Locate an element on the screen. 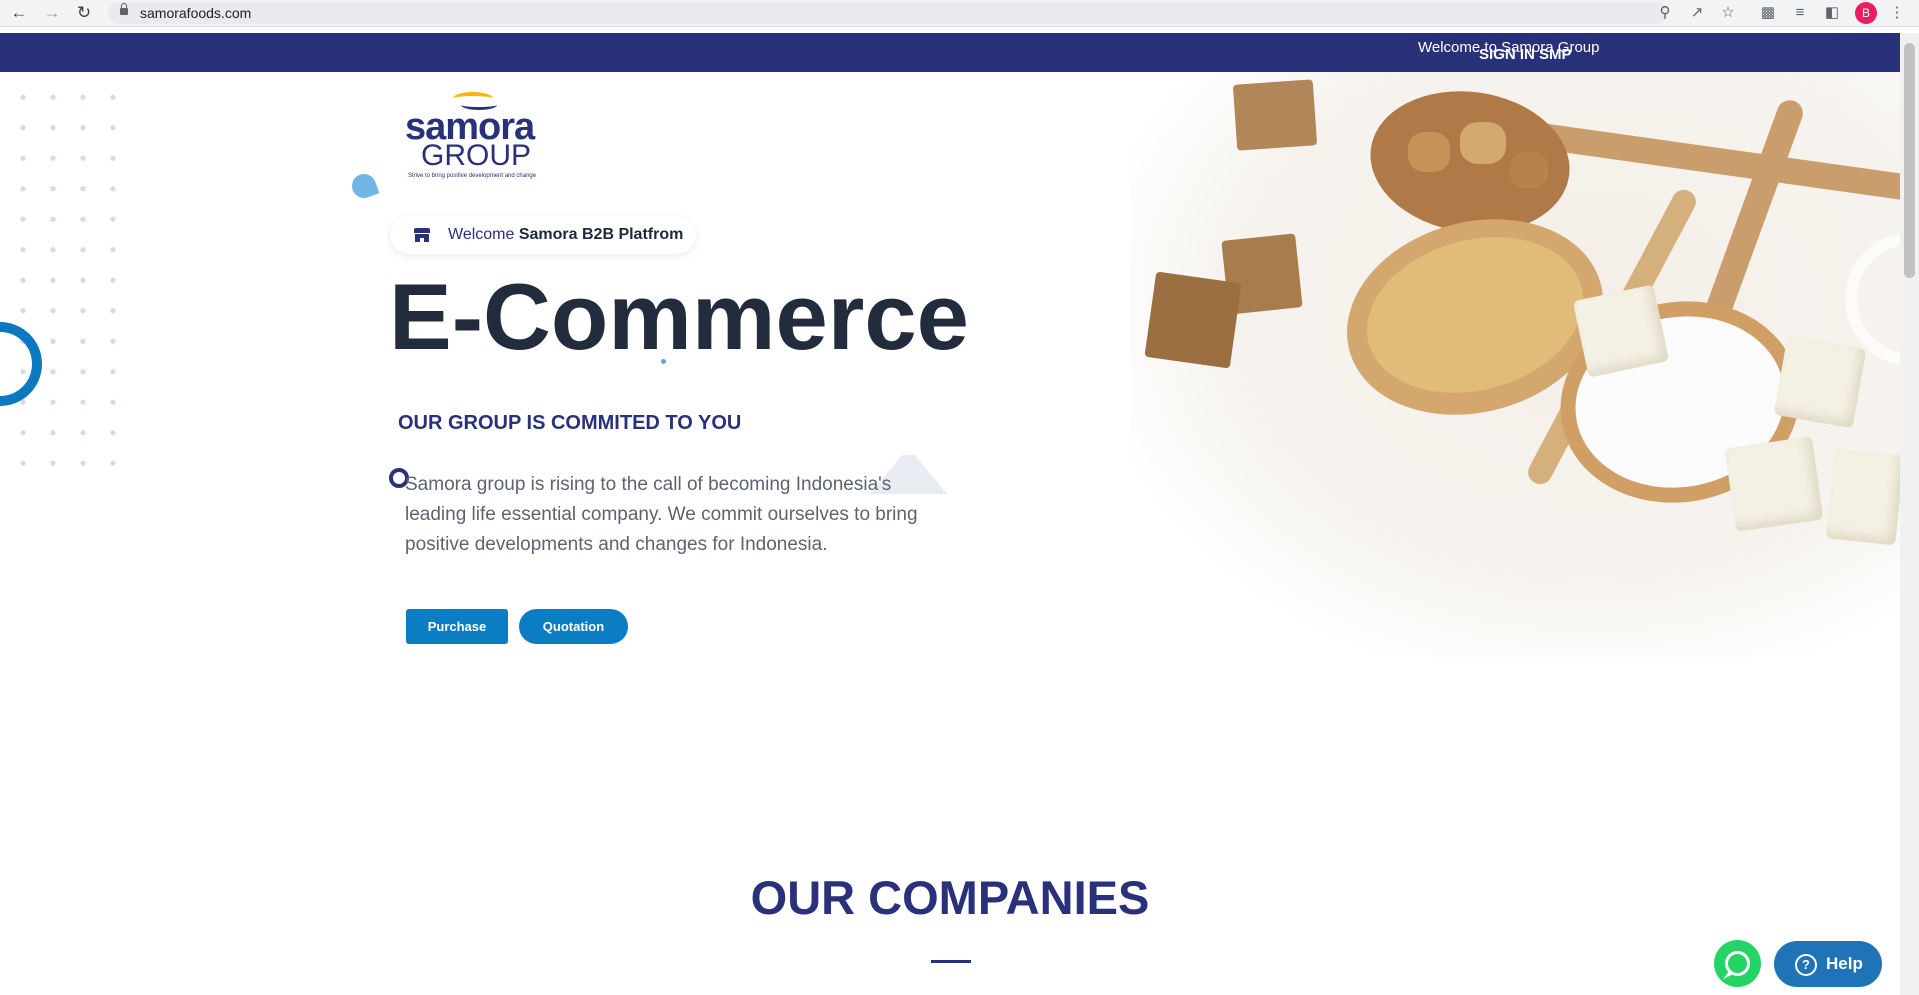 This screenshot has height=995, width=1919. section-divider is located at coordinates (951, 961).